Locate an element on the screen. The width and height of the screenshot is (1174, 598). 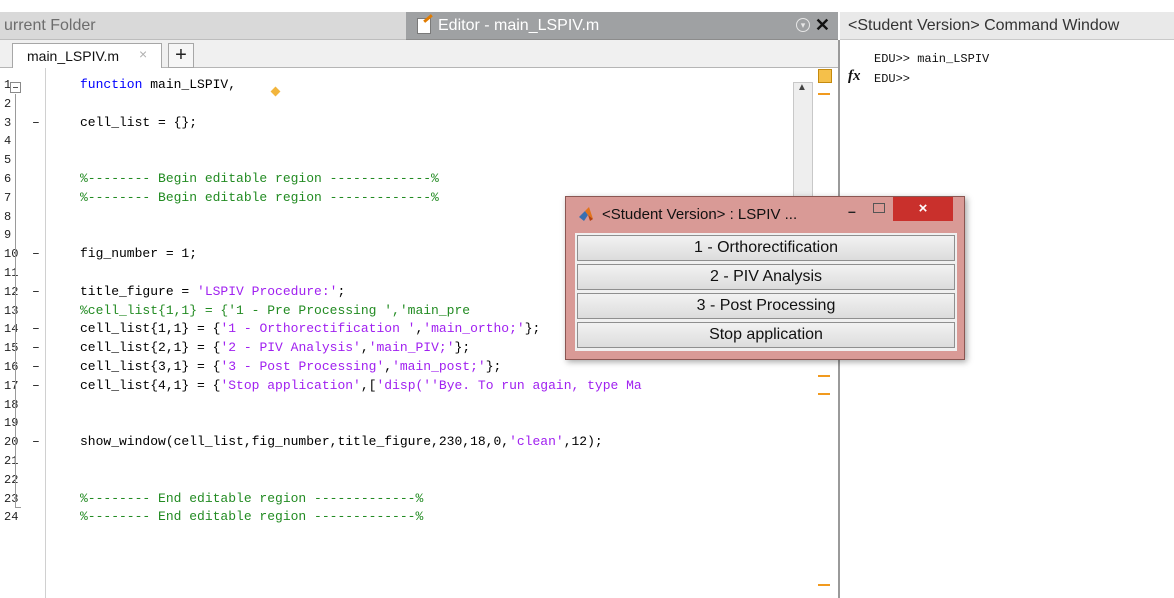
command-line: EDU>> main_LSPIV is located at coordinates (932, 59).